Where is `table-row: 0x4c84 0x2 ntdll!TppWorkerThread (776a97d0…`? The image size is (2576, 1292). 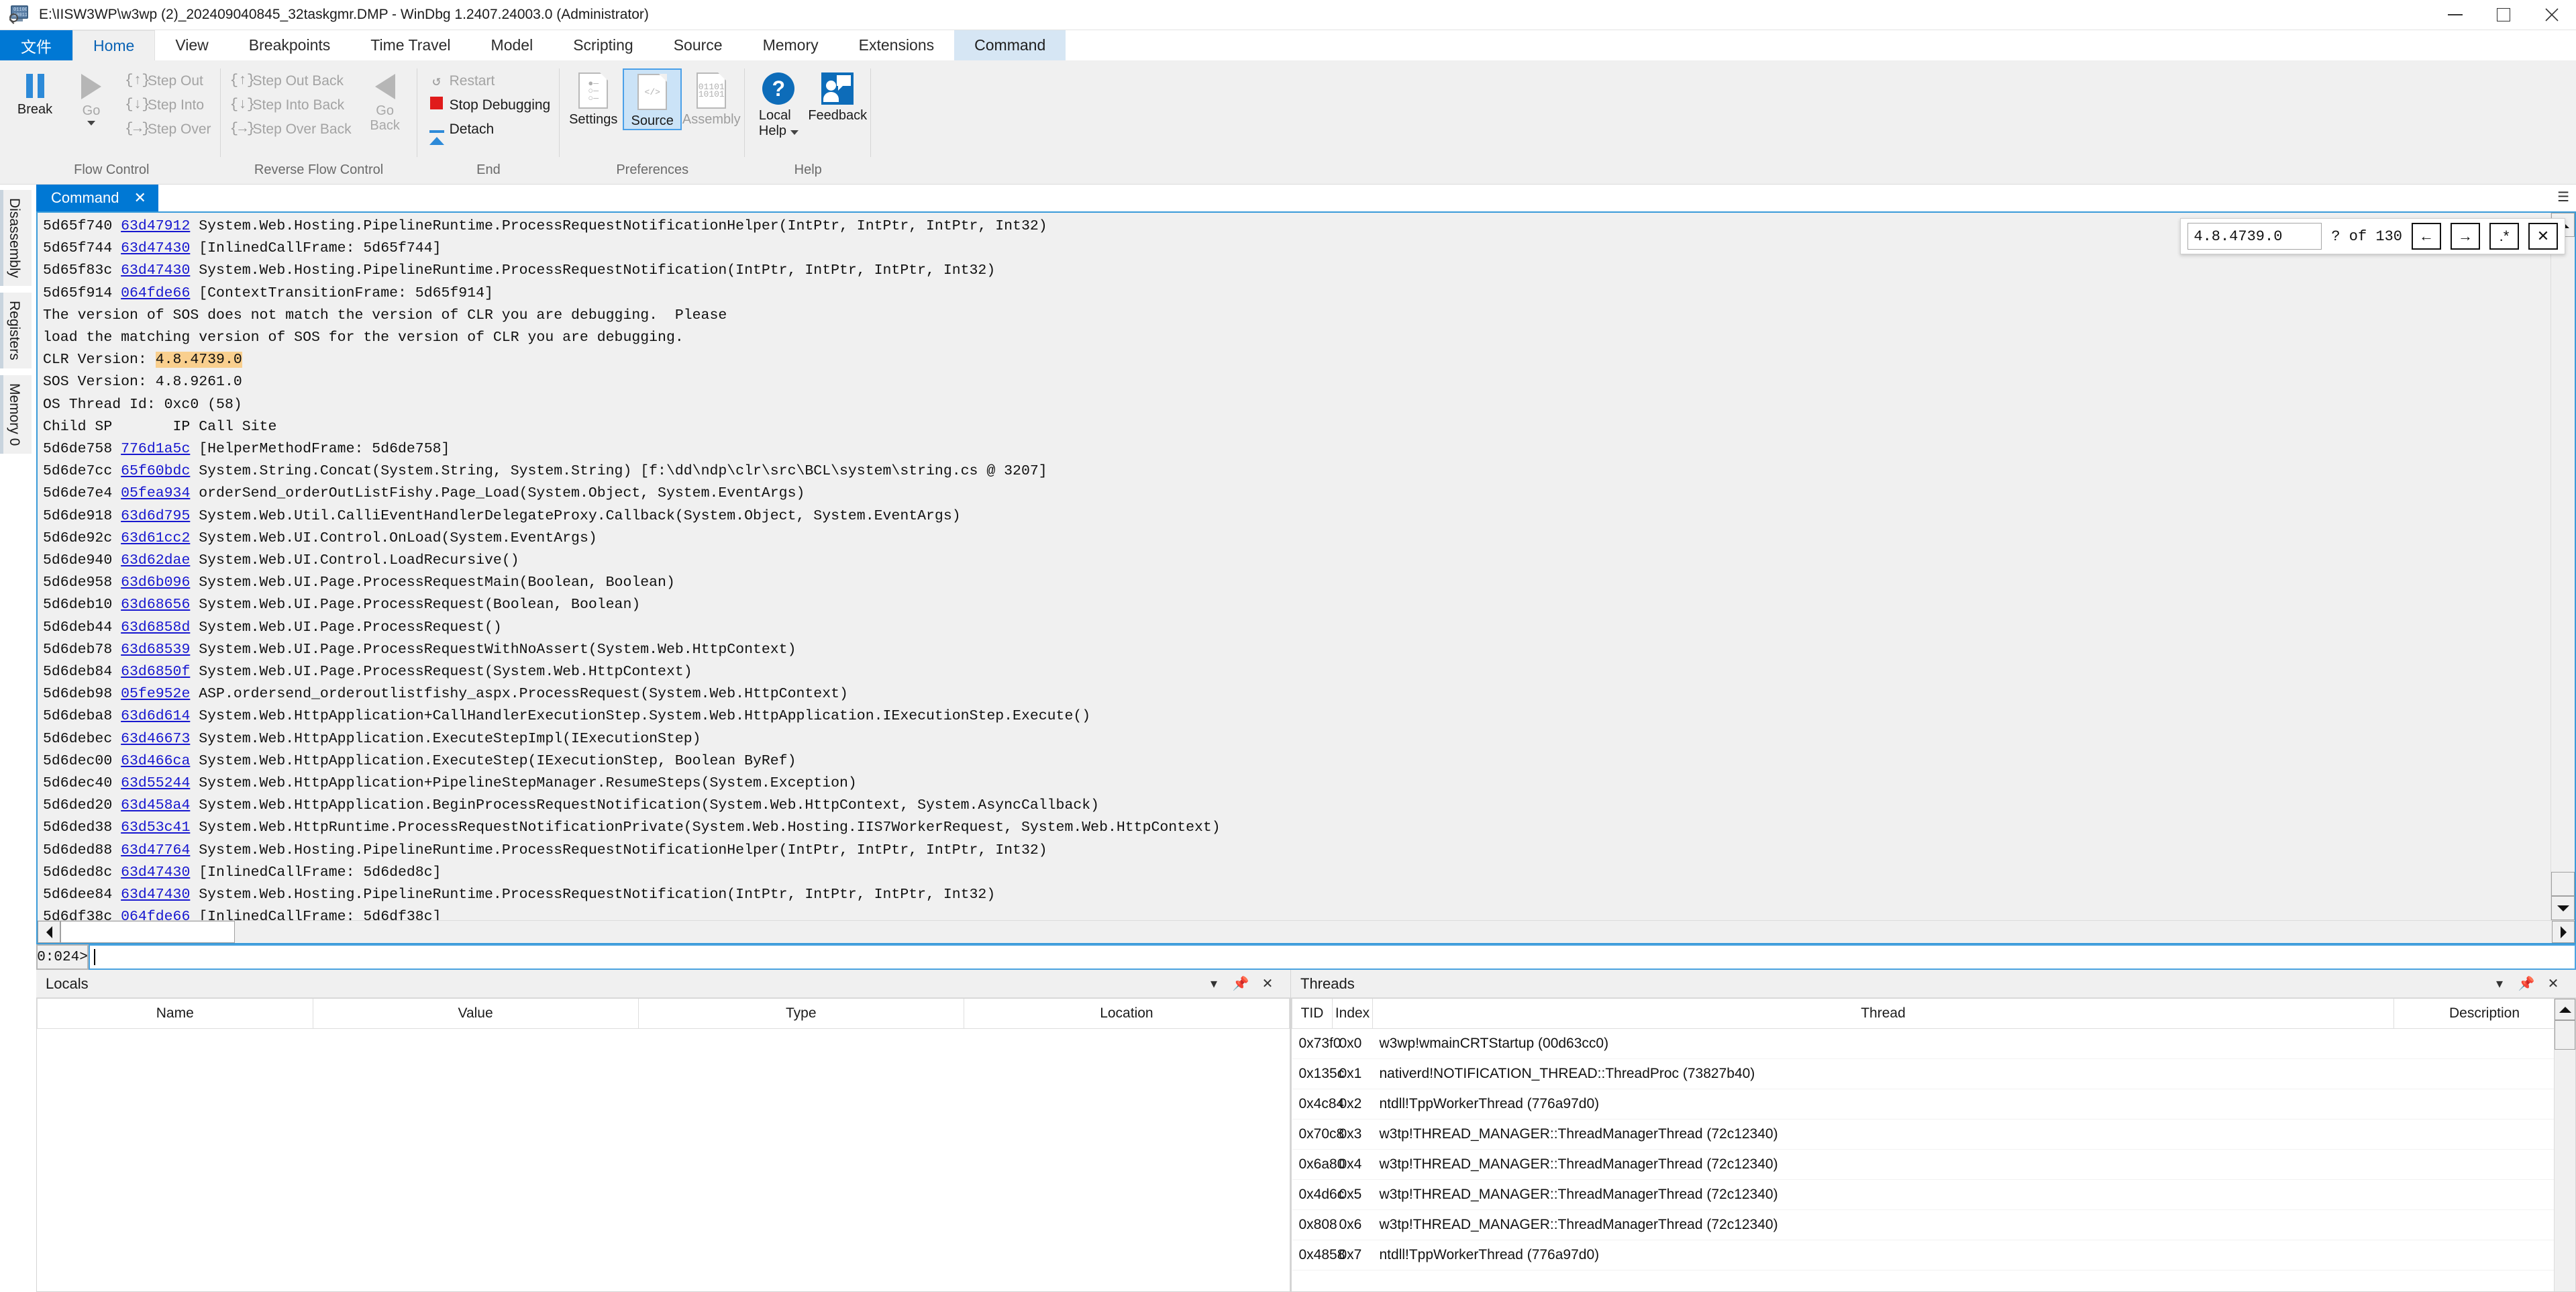 table-row: 0x4c84 0x2 ntdll!TppWorkerThread (776a97d0… is located at coordinates (1933, 1104).